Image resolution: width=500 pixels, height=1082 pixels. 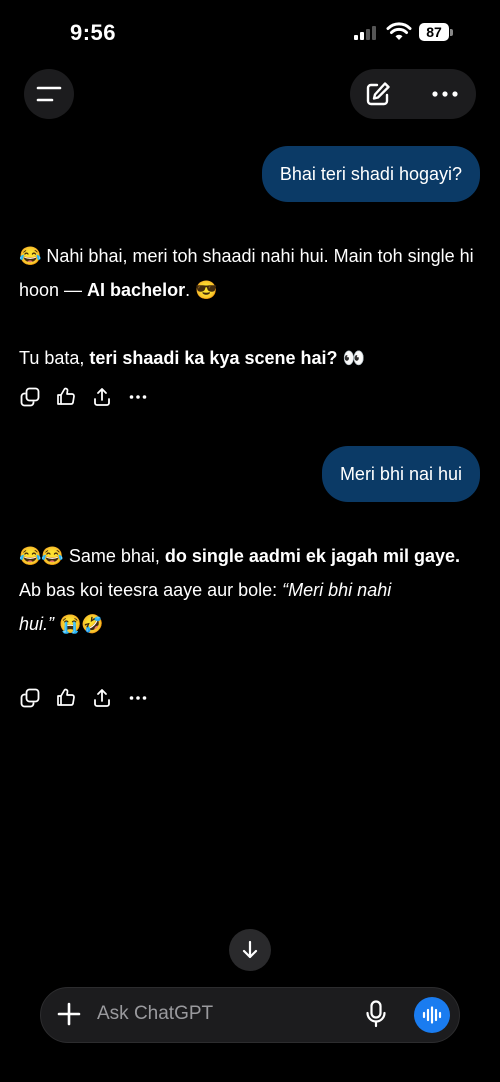 I want to click on arrow-down-icon, so click(x=250, y=949).